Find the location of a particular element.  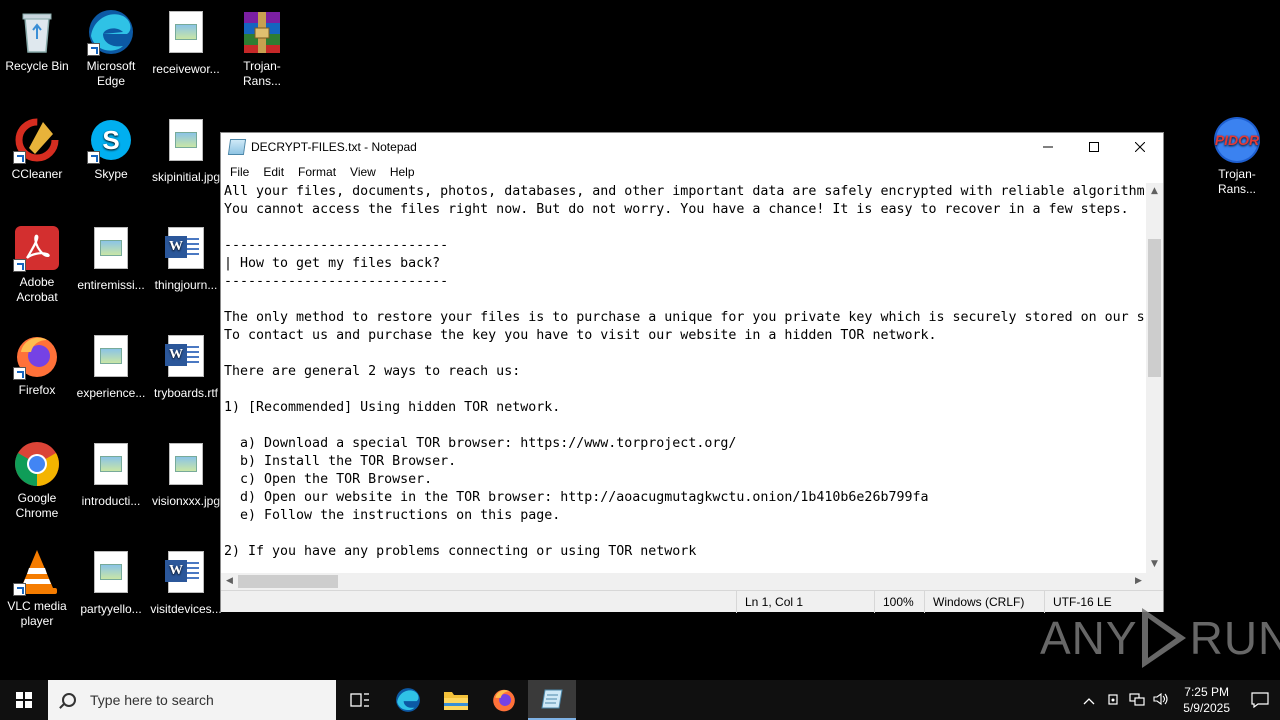

desktop-icon-skipinitial: skipinitial.jpg is located at coordinates (186, 150).